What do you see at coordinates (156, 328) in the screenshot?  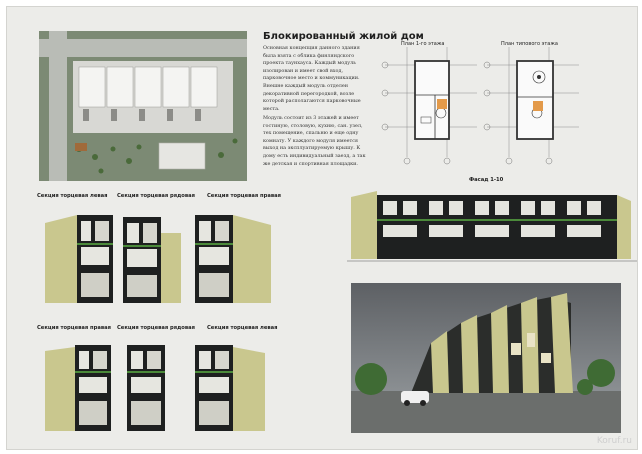 I see `section-label-bottom-2: Секция торцевая рядовая` at bounding box center [156, 328].